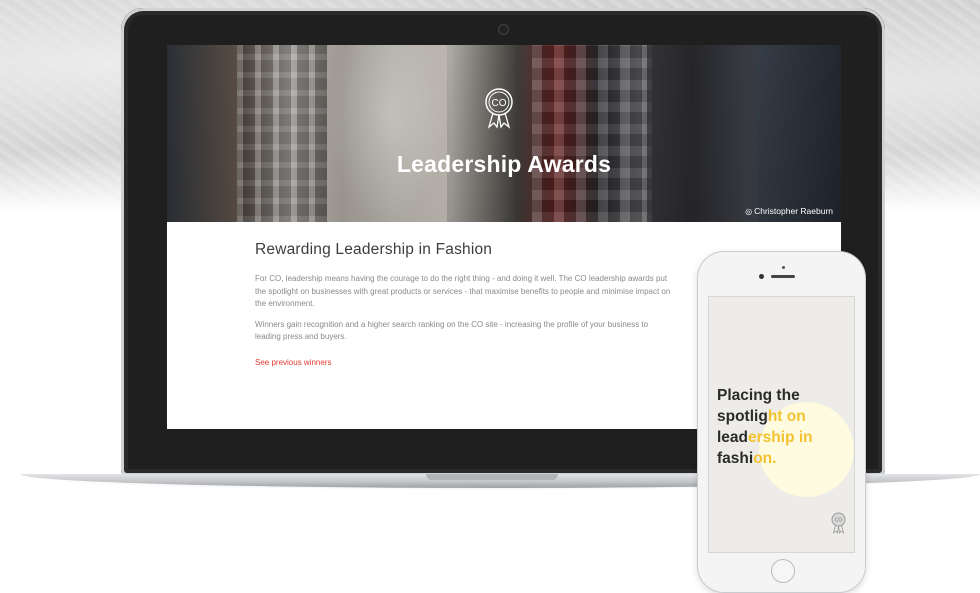 The width and height of the screenshot is (980, 593). I want to click on tagline-line-3: lead, so click(733, 437).